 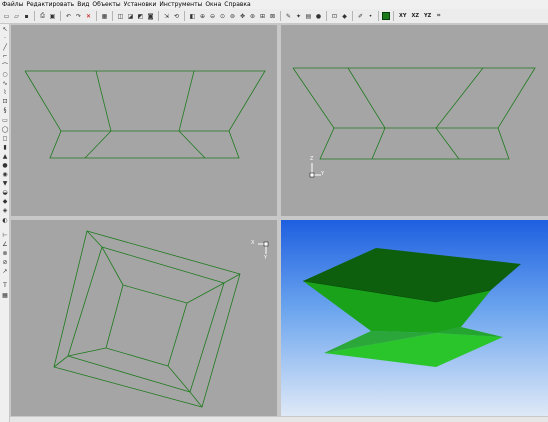 What do you see at coordinates (360, 16) in the screenshot?
I see `paint-icon: ✐` at bounding box center [360, 16].